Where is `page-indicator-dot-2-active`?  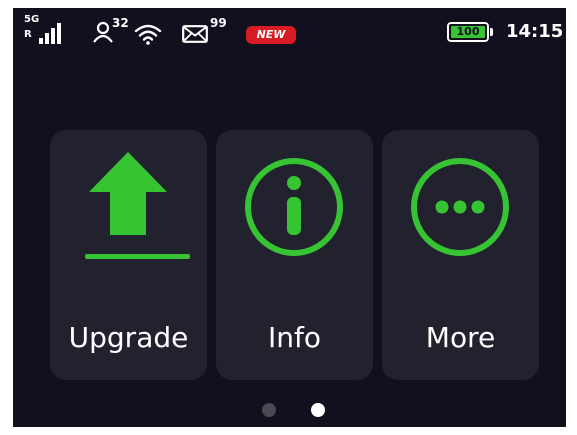
page-indicator-dot-2-active is located at coordinates (318, 410).